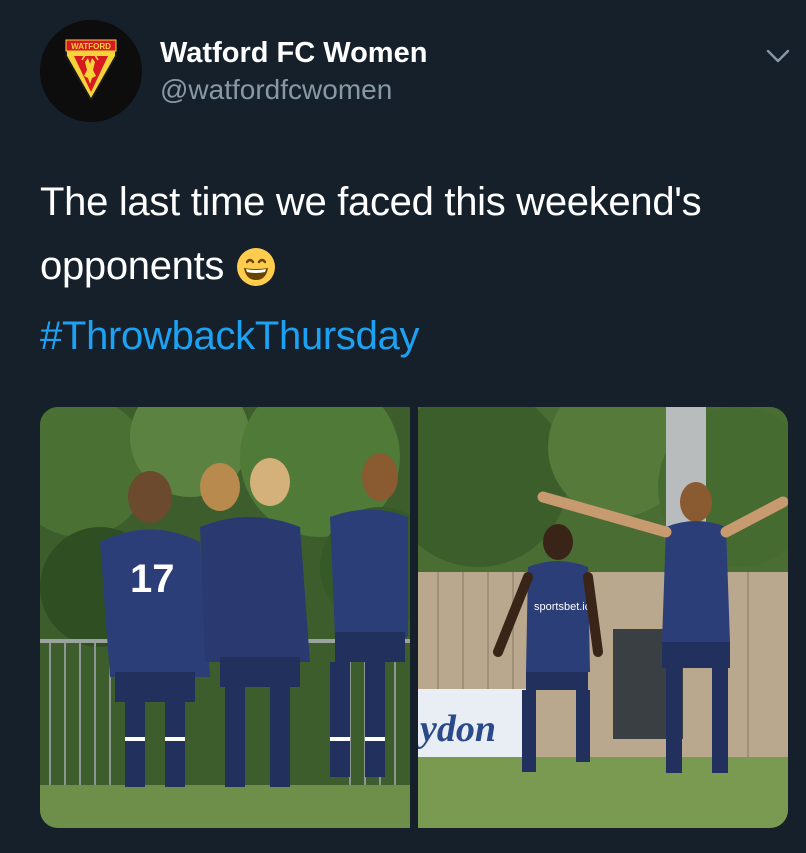 This screenshot has height=853, width=806. Describe the element at coordinates (293, 53) in the screenshot. I see `display-name: Watford FC Women` at that location.